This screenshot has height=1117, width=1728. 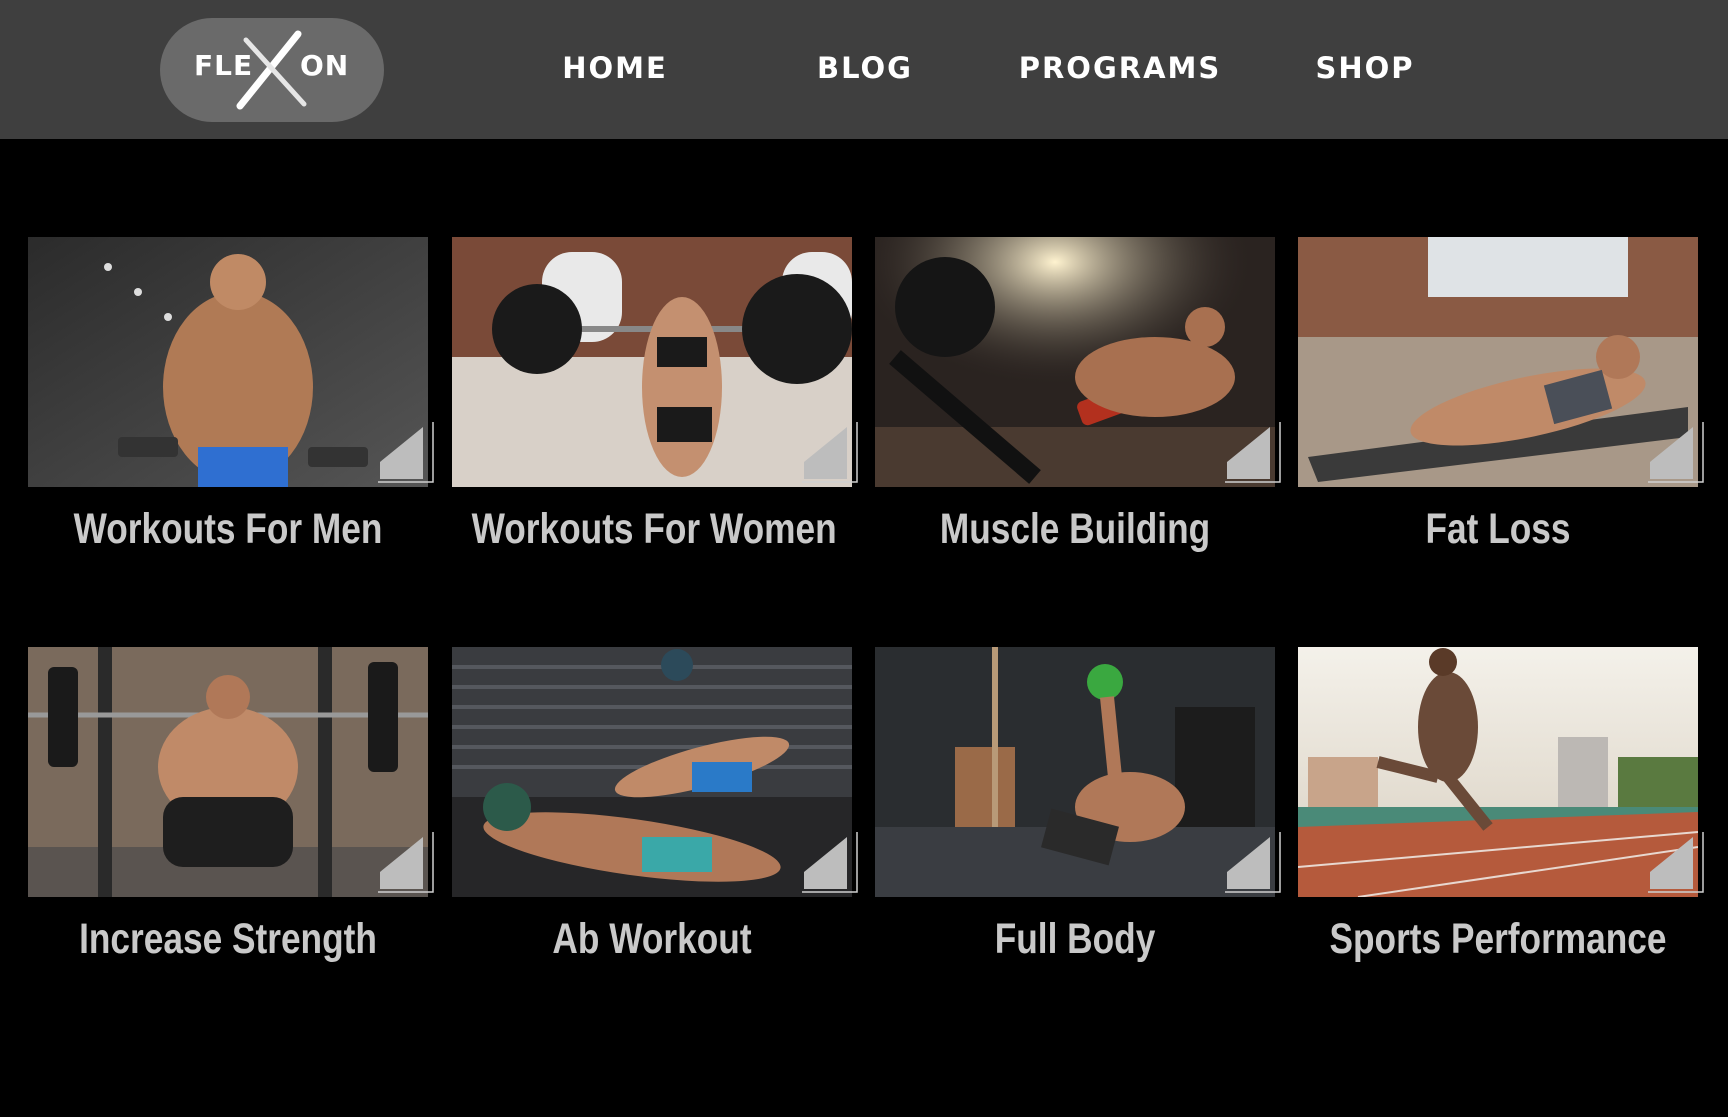 I want to click on program-card-fat-loss: Fat Loss, so click(x=1501, y=404).